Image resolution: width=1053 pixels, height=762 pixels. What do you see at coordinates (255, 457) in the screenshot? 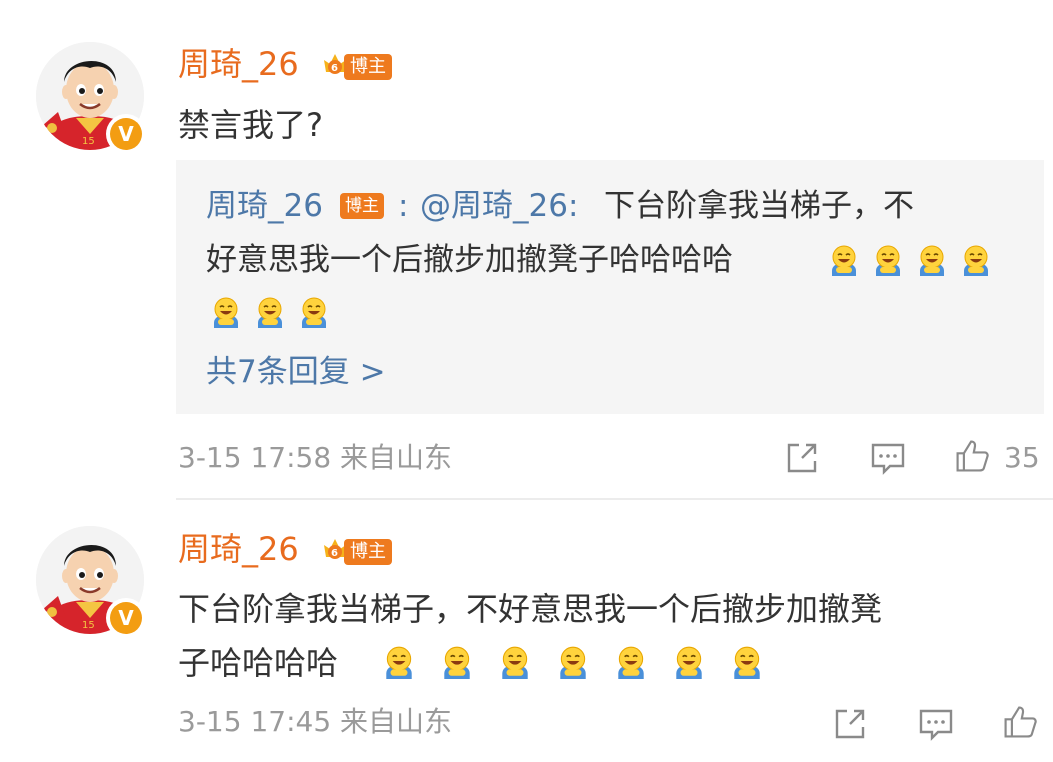
I see `timestamp: 3-15 17:58` at bounding box center [255, 457].